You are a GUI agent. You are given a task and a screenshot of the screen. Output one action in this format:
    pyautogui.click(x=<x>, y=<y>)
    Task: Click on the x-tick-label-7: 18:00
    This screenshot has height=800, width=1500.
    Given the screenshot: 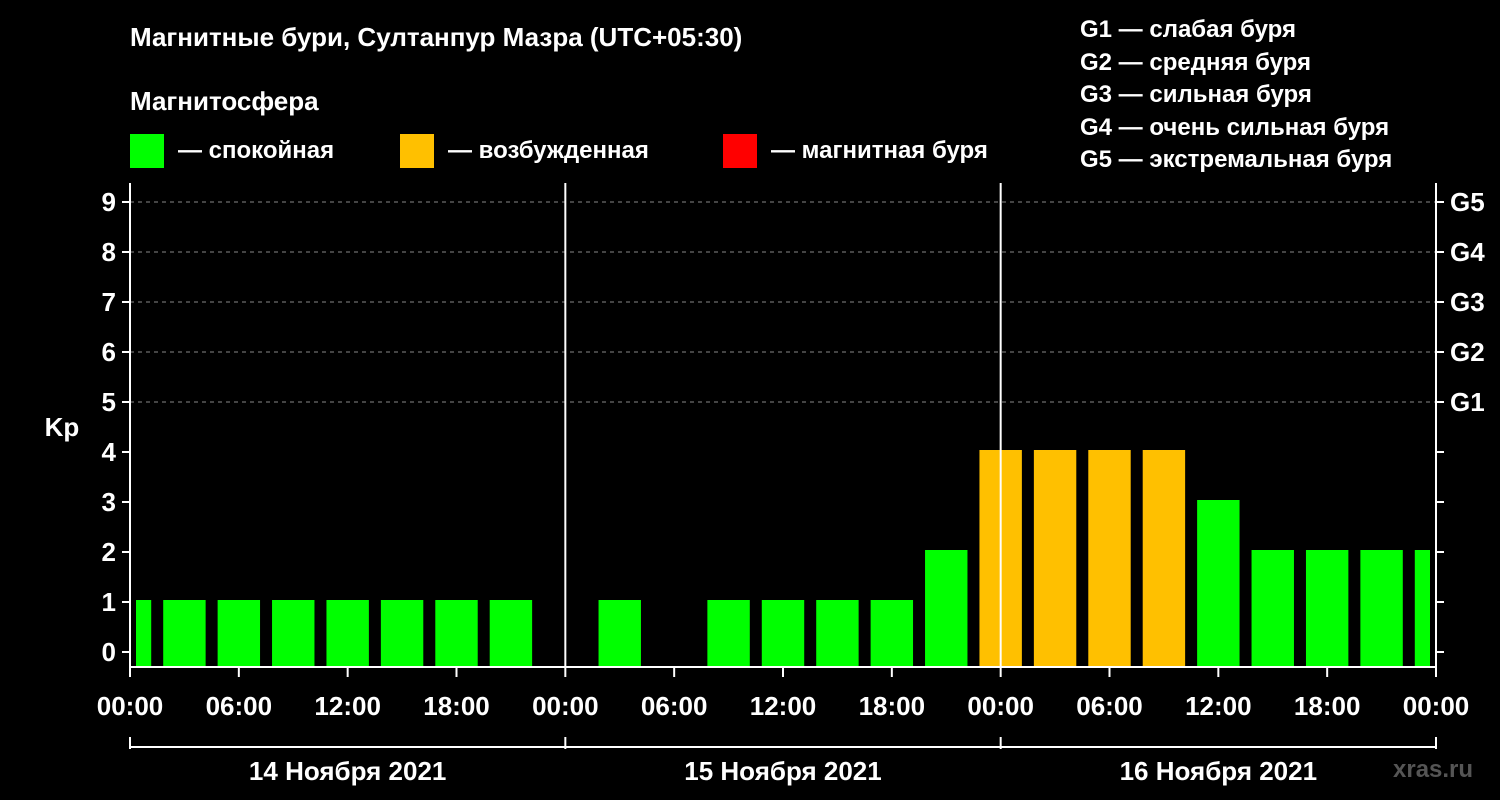 What is the action you would take?
    pyautogui.click(x=892, y=706)
    